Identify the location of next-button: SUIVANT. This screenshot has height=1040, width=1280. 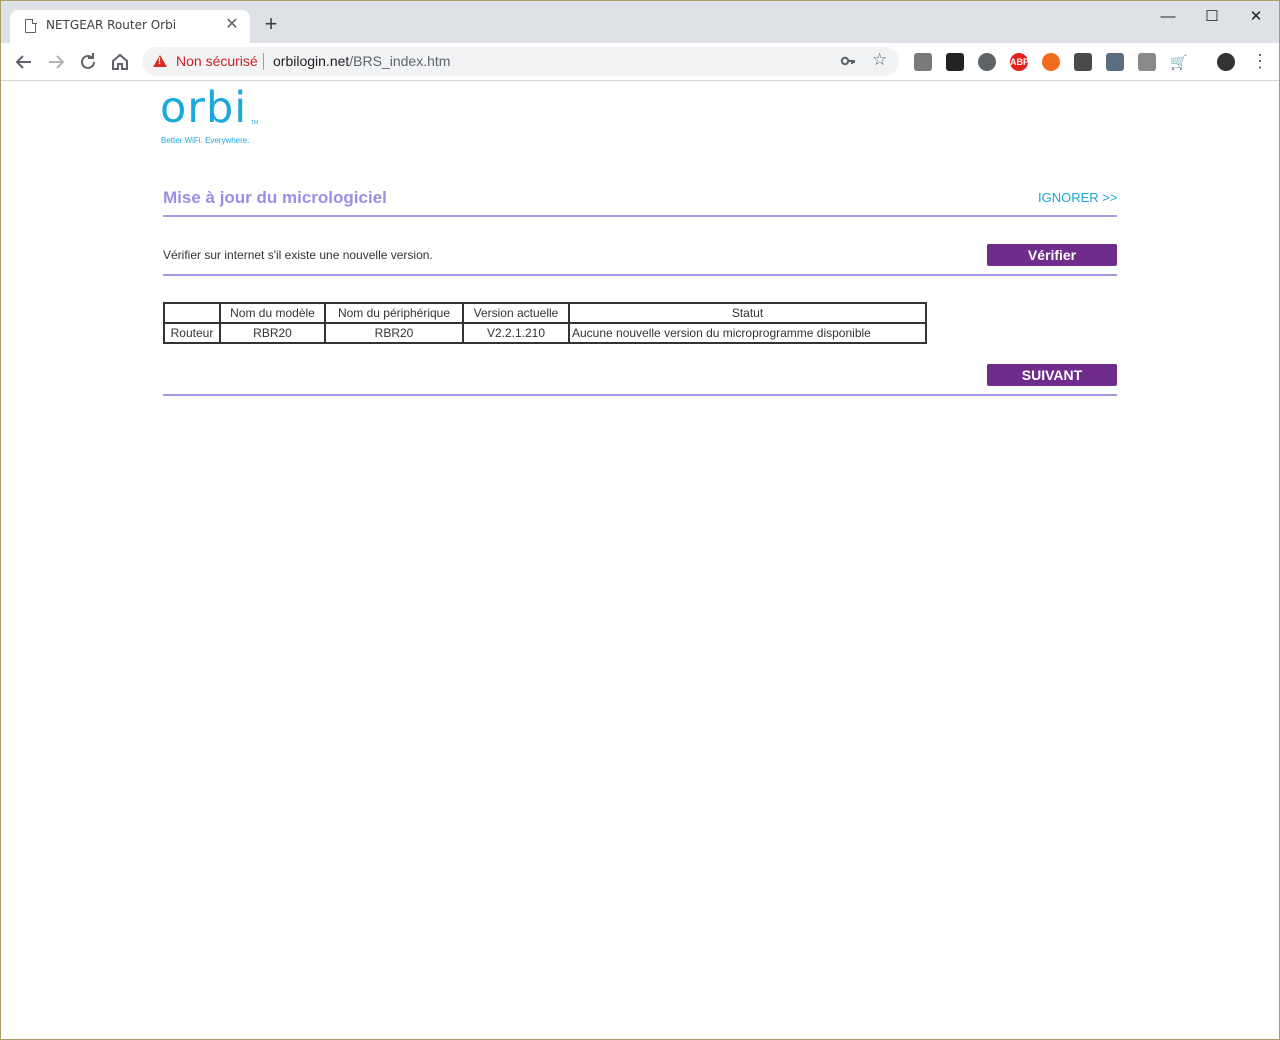
(1052, 375).